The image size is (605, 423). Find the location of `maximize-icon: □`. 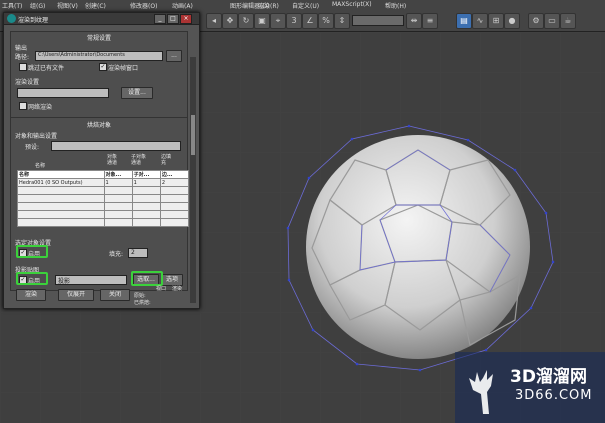

maximize-icon: □ is located at coordinates (173, 19).